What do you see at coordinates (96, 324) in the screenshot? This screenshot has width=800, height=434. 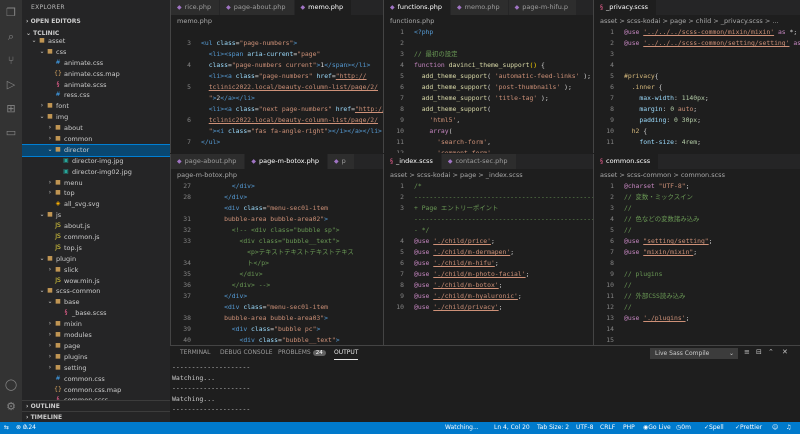 I see `tree-item: › ■ mixin` at bounding box center [96, 324].